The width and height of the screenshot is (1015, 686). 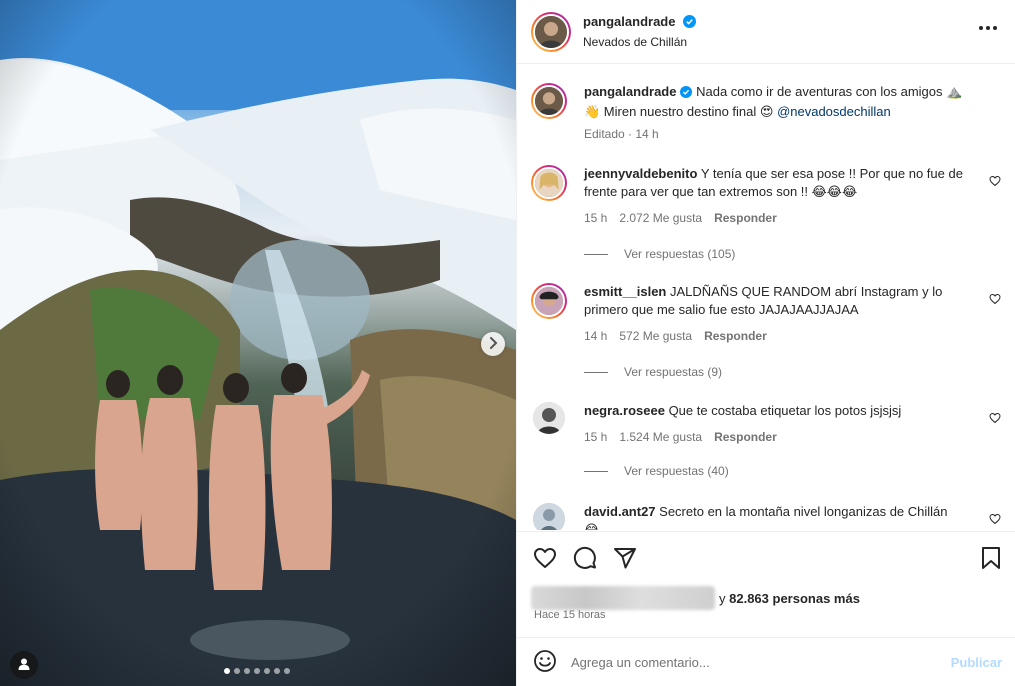 I want to click on share-icon, so click(x=625, y=559).